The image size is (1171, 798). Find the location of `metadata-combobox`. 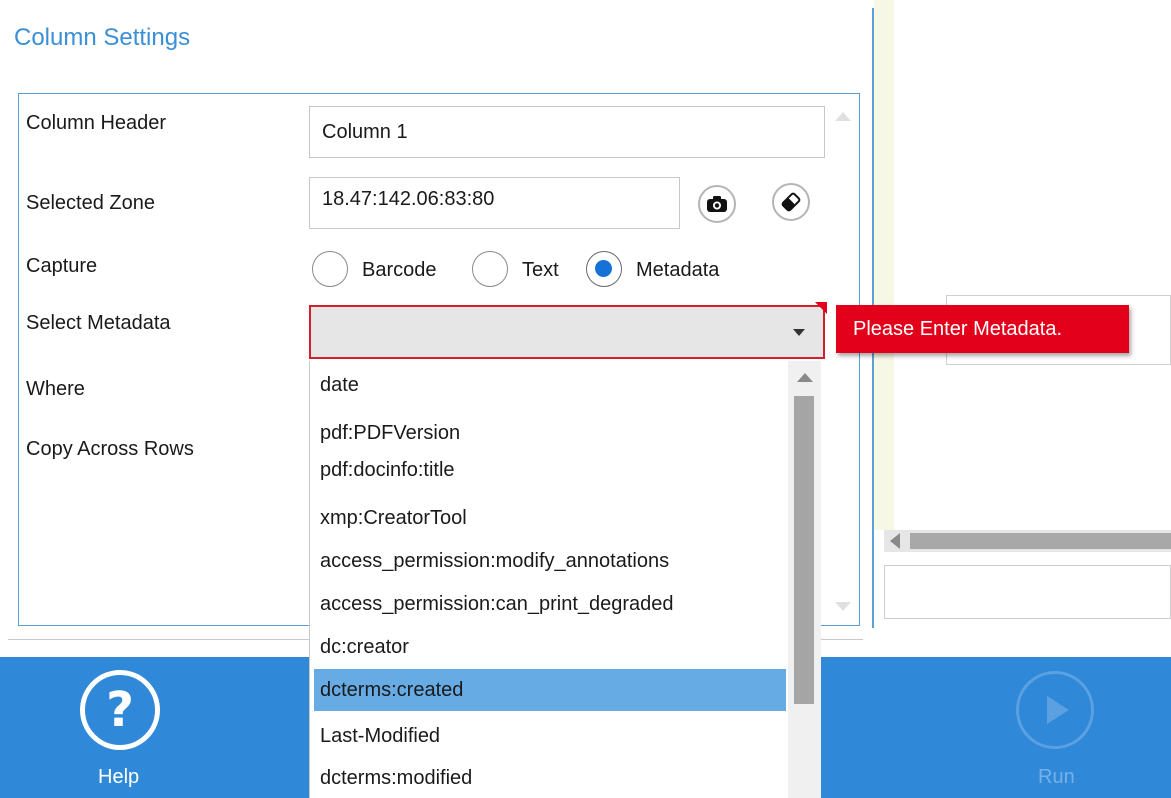

metadata-combobox is located at coordinates (567, 332).